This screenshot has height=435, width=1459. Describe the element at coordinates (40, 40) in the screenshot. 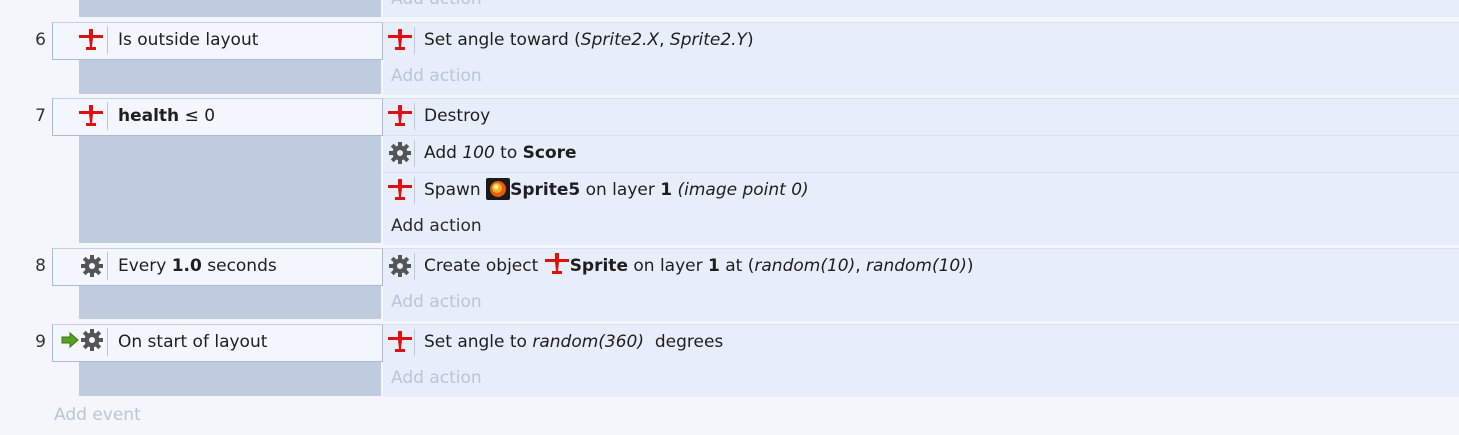

I see `event-number: 6` at that location.